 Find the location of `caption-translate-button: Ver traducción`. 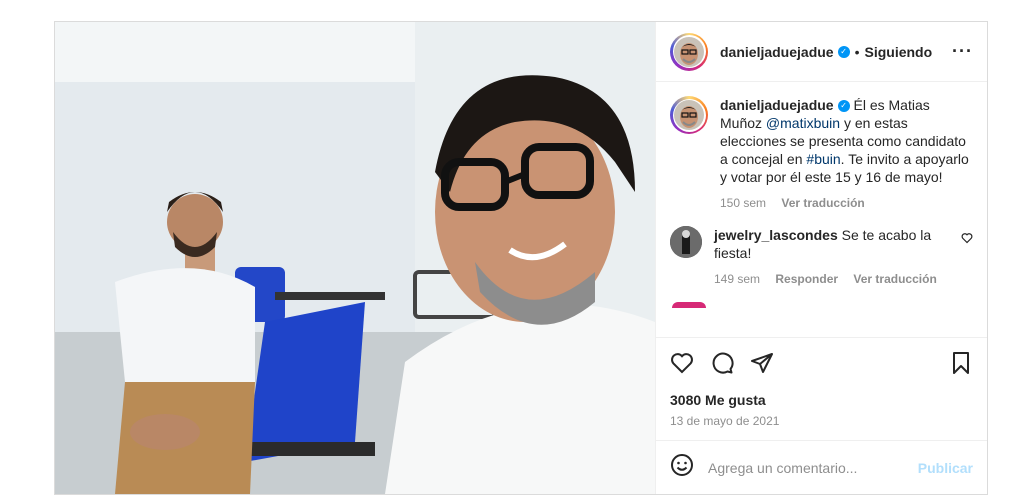

caption-translate-button: Ver traducción is located at coordinates (822, 203).